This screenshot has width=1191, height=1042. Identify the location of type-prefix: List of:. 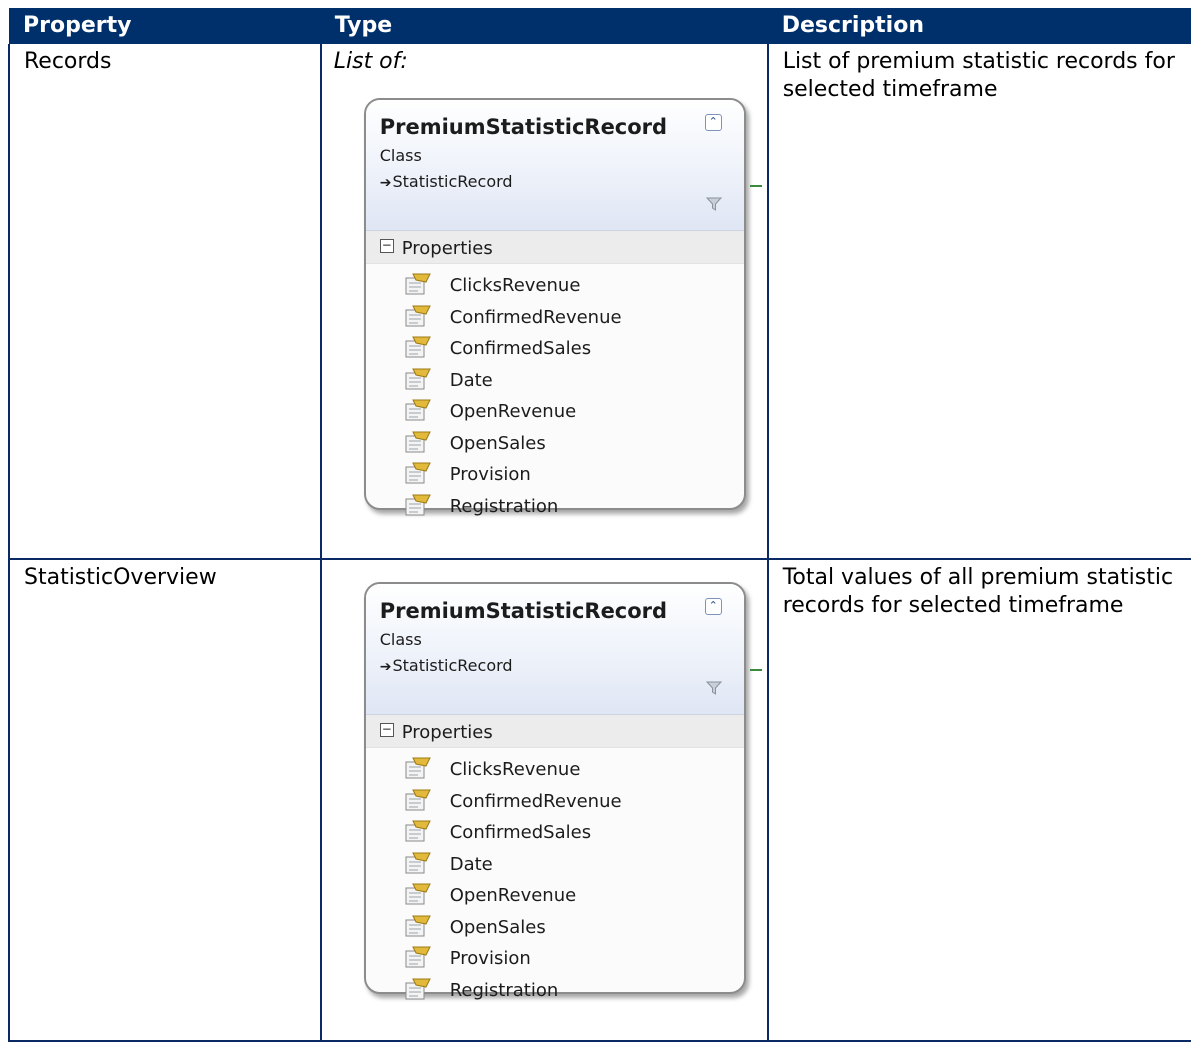
(370, 61).